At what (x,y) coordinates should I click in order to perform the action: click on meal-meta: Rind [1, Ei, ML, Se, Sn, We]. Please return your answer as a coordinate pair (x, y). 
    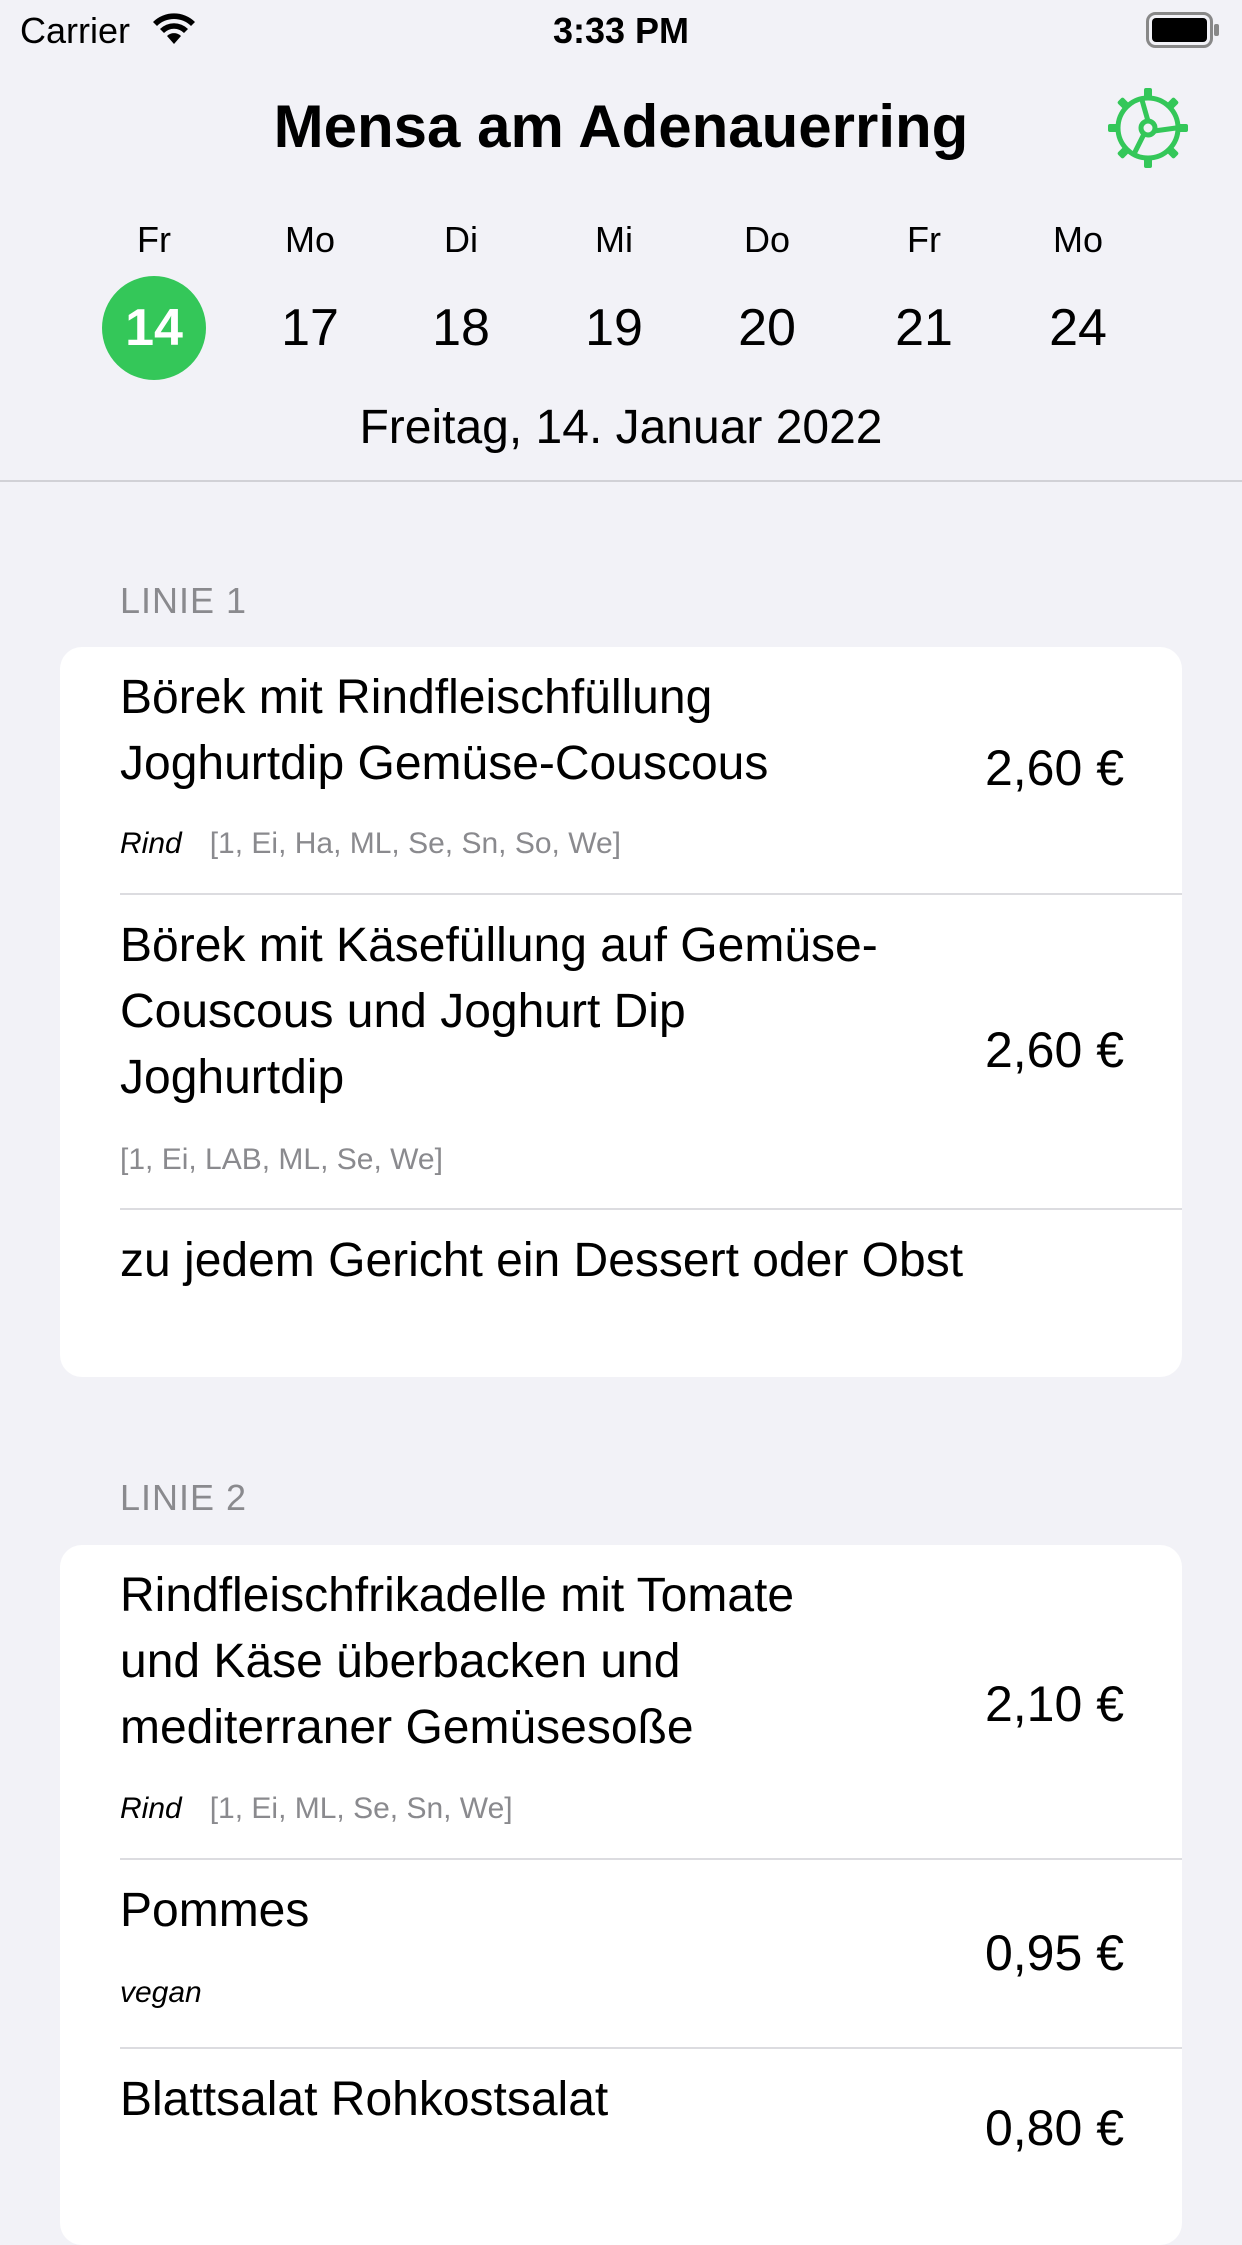
    Looking at the image, I should click on (316, 1809).